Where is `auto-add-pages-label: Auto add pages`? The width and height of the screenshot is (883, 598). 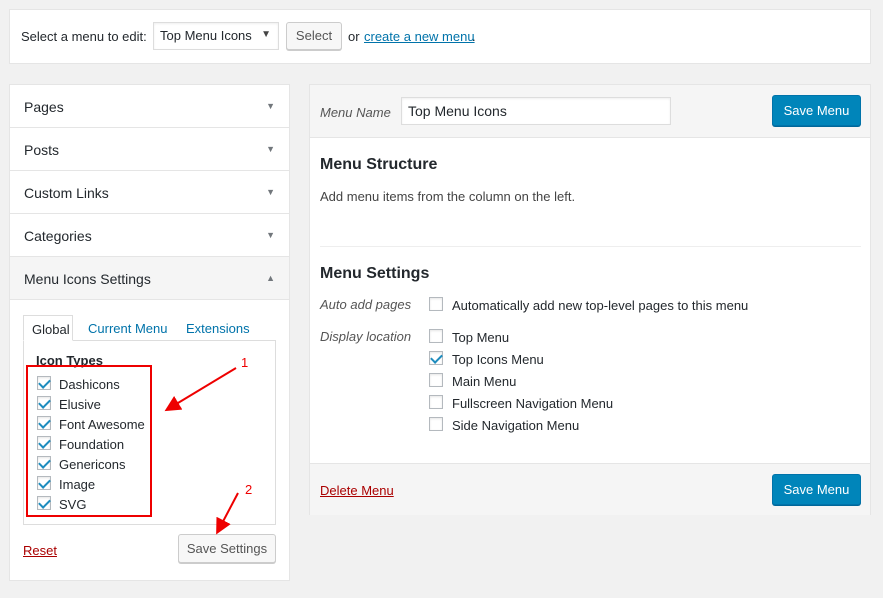 auto-add-pages-label: Auto add pages is located at coordinates (366, 304).